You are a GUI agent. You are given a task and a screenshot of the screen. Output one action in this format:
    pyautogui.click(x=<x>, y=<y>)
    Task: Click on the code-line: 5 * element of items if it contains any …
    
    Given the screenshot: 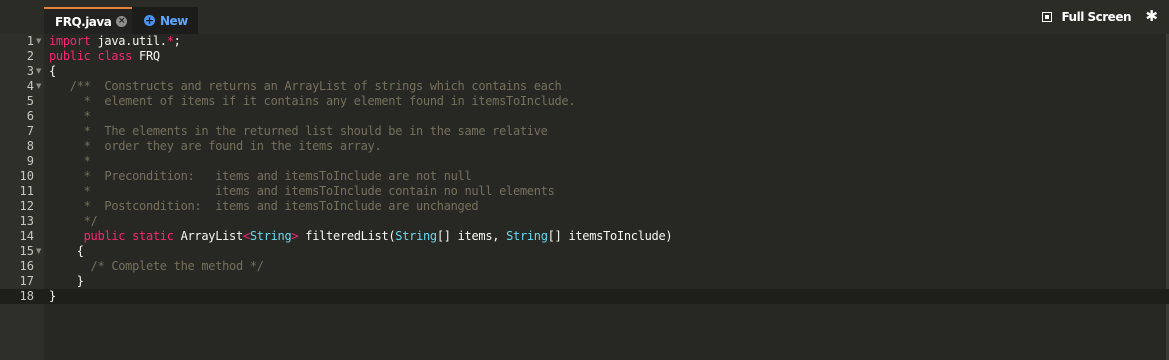 What is the action you would take?
    pyautogui.click(x=584, y=101)
    